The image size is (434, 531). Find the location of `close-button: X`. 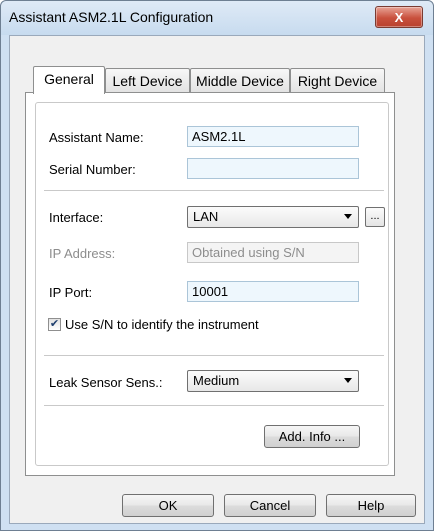

close-button: X is located at coordinates (399, 17).